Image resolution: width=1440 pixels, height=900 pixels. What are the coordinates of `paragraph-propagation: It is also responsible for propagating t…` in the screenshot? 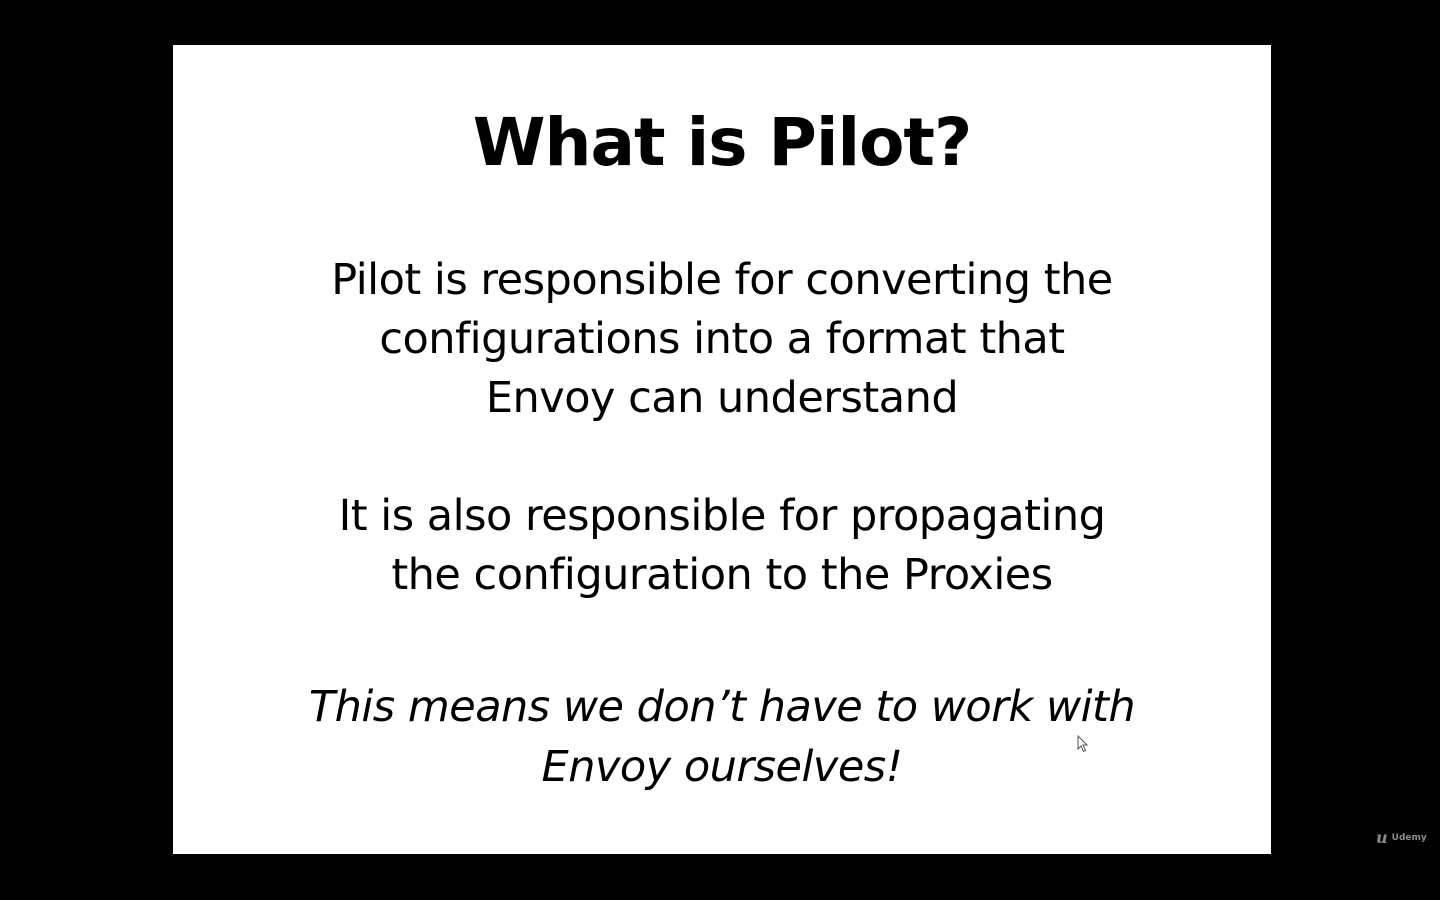 It's located at (722, 546).